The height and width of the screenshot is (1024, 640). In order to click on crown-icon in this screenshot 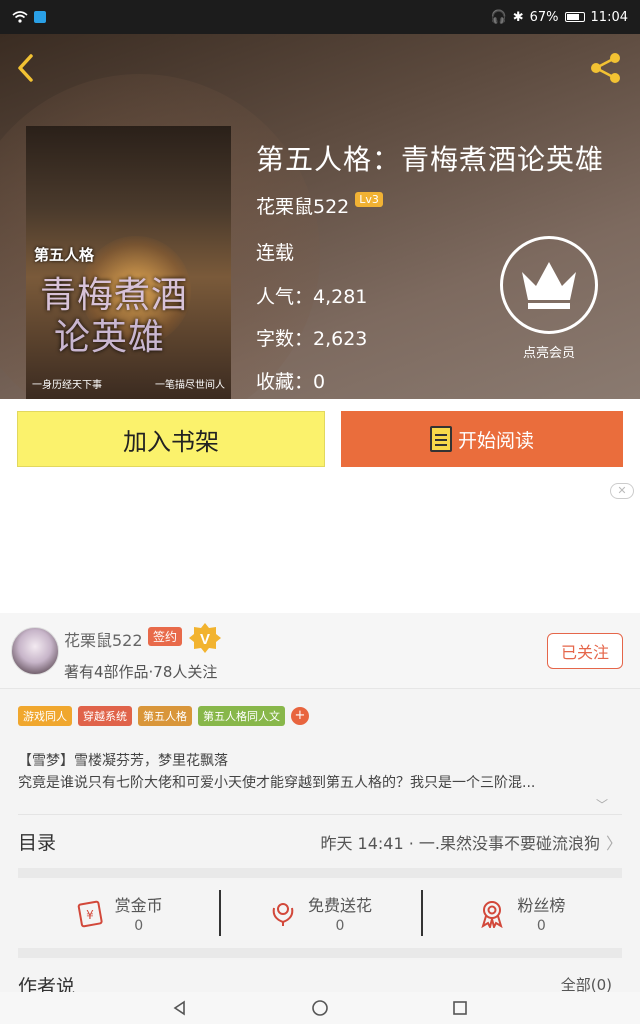, I will do `click(549, 285)`.